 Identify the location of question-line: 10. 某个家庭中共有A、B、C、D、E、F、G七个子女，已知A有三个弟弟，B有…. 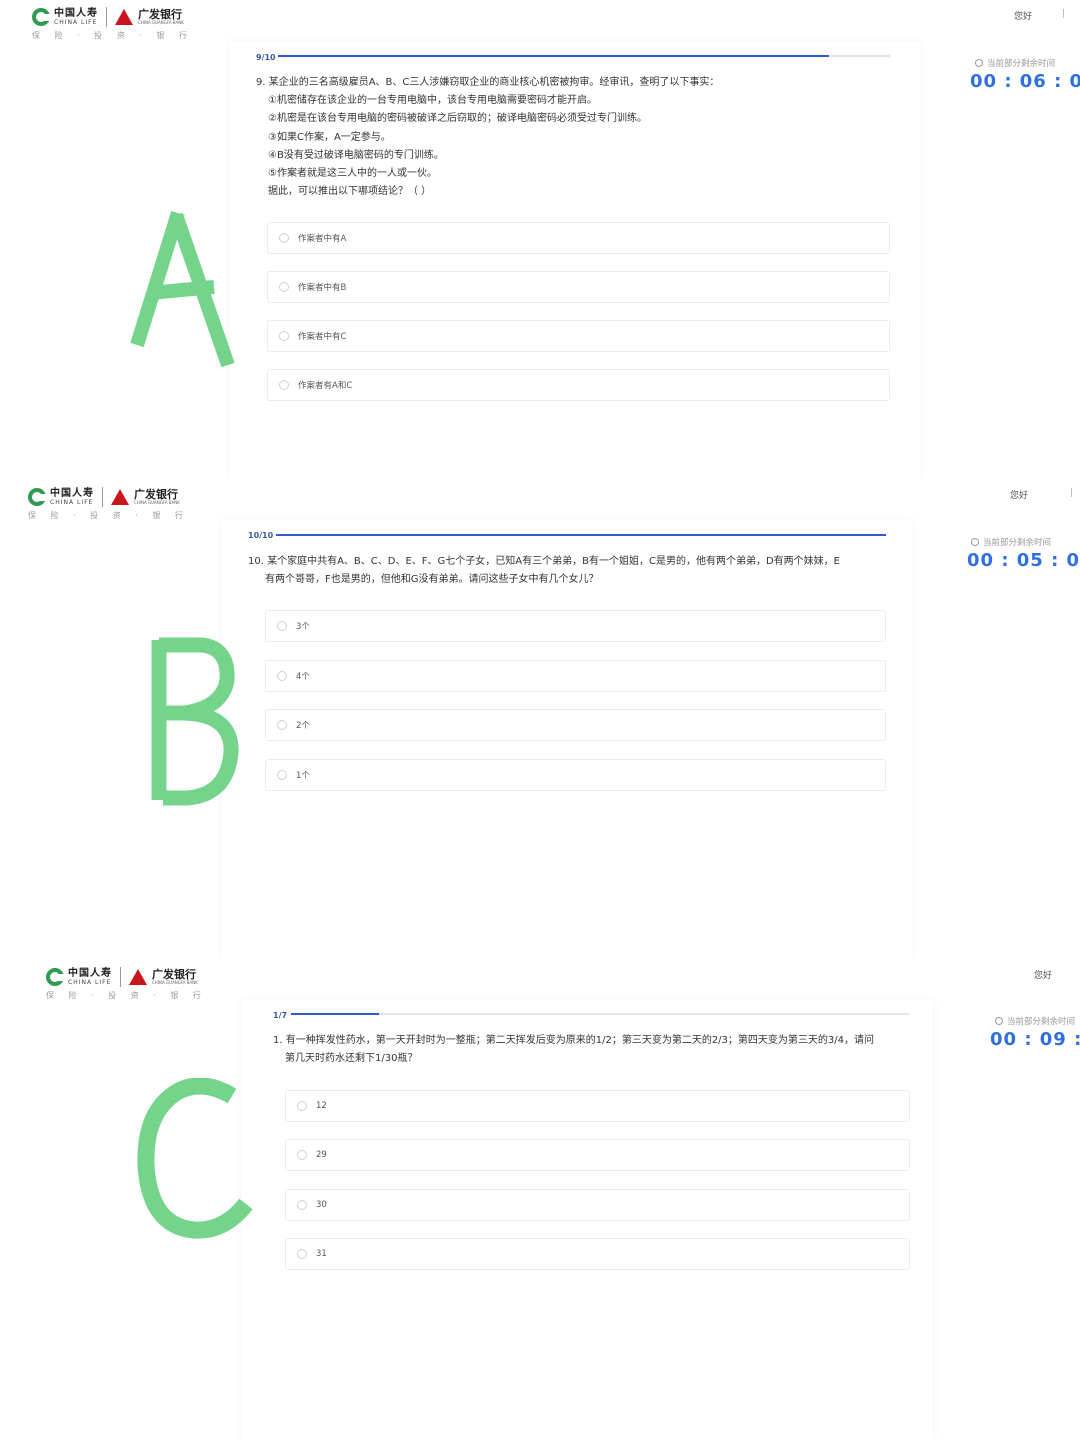
(544, 561).